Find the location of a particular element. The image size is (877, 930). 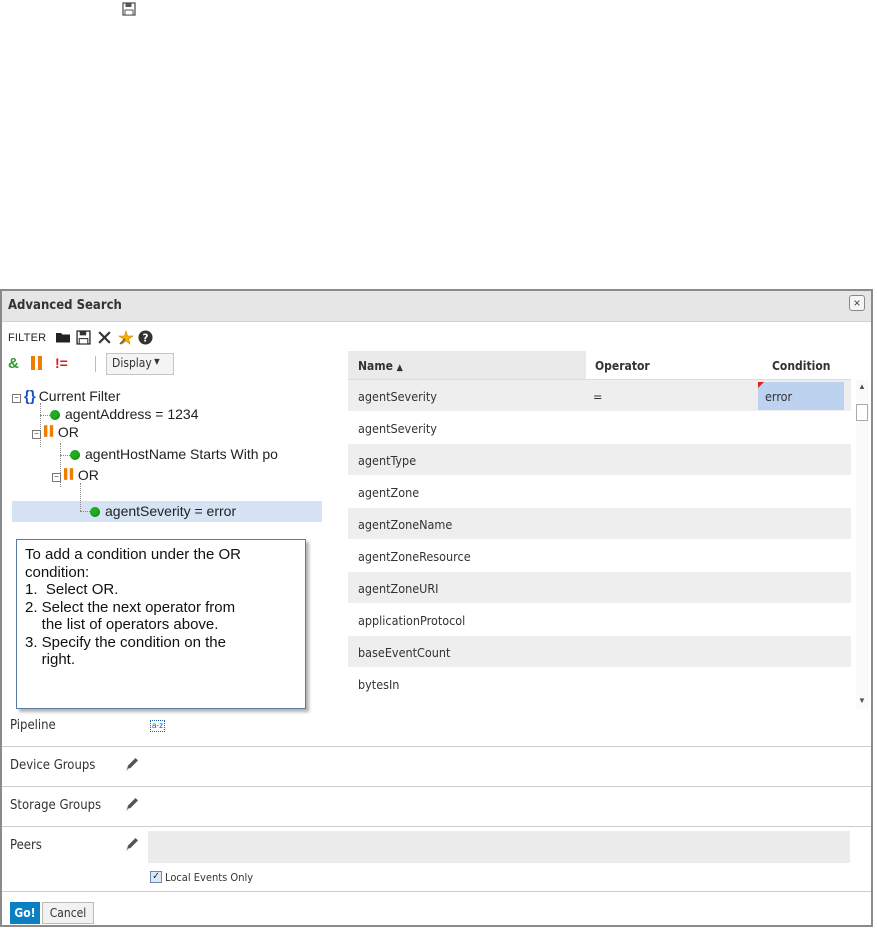

storage-groups-row: Storage Groups is located at coordinates (436, 807).